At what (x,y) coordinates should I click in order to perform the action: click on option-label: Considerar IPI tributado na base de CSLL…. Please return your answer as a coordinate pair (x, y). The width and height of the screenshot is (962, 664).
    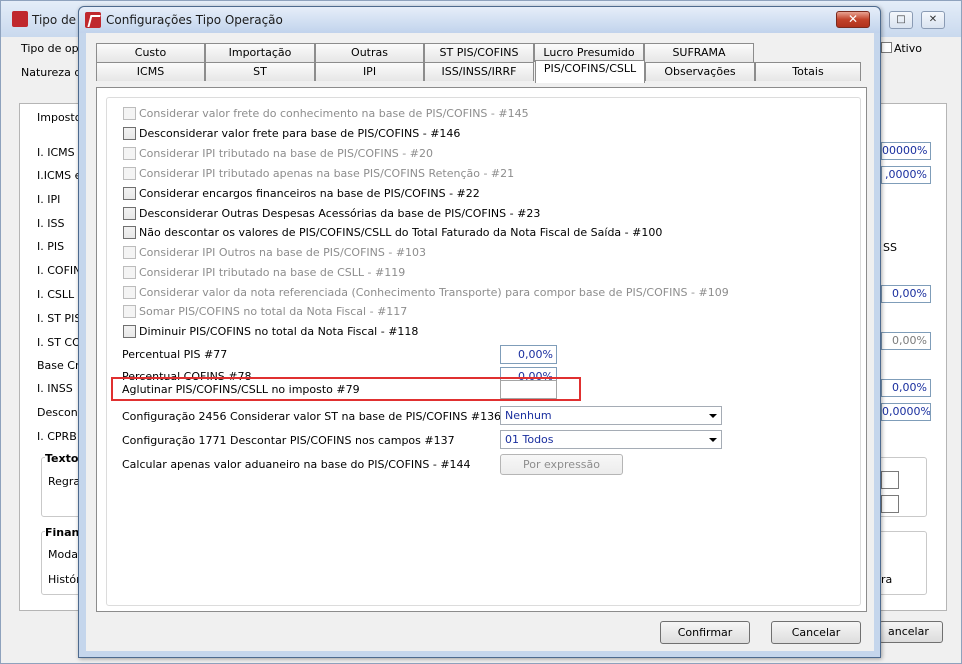
    Looking at the image, I should click on (272, 272).